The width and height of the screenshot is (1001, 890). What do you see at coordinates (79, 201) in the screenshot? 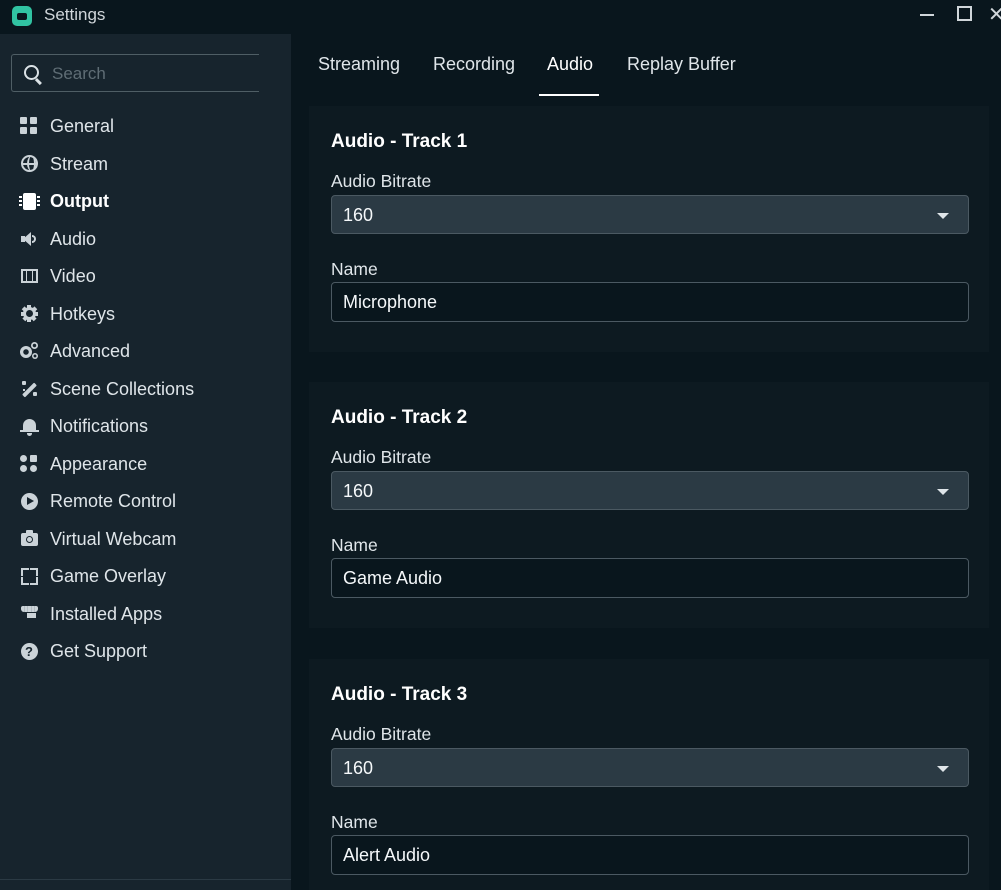
I see `sidebar-item-label: Output` at bounding box center [79, 201].